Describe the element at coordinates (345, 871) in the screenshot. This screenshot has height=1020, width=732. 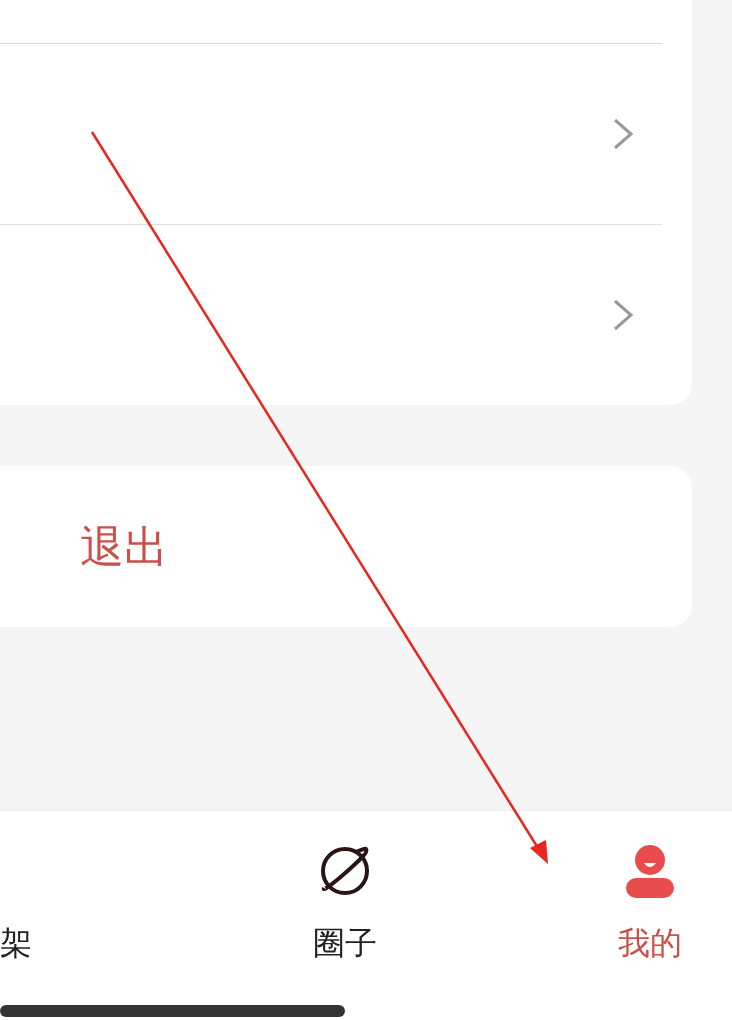
I see `planet-icon` at that location.